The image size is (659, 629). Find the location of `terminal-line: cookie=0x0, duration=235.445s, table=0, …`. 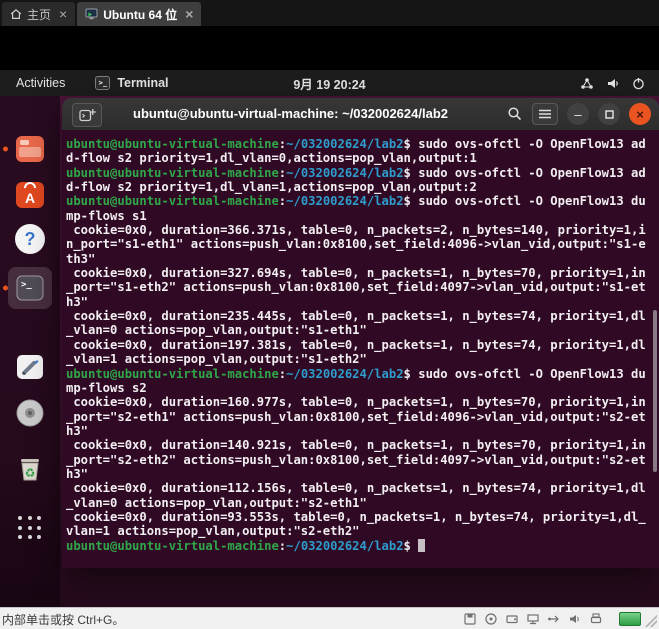

terminal-line: cookie=0x0, duration=235.445s, table=0, … is located at coordinates (356, 316).